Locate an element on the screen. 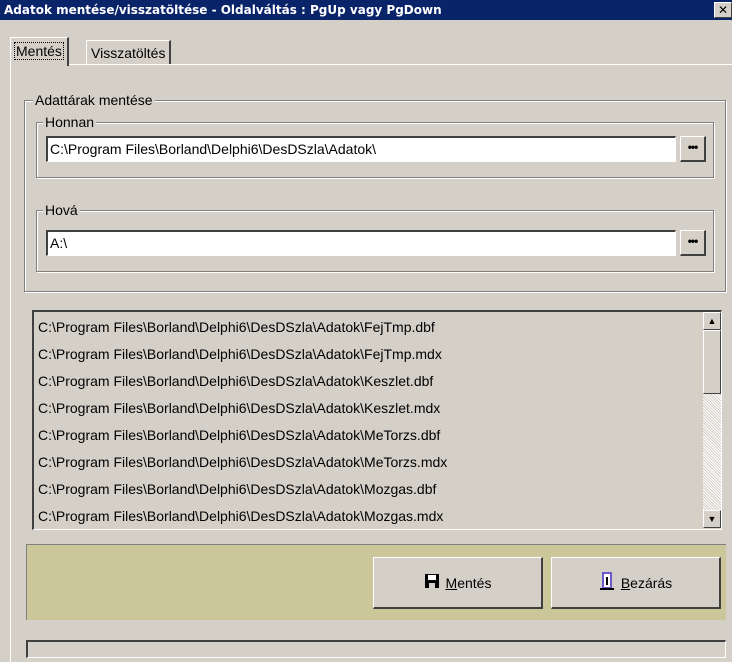 Image resolution: width=732 pixels, height=662 pixels. tab-label: Visszatöltés is located at coordinates (128, 53).